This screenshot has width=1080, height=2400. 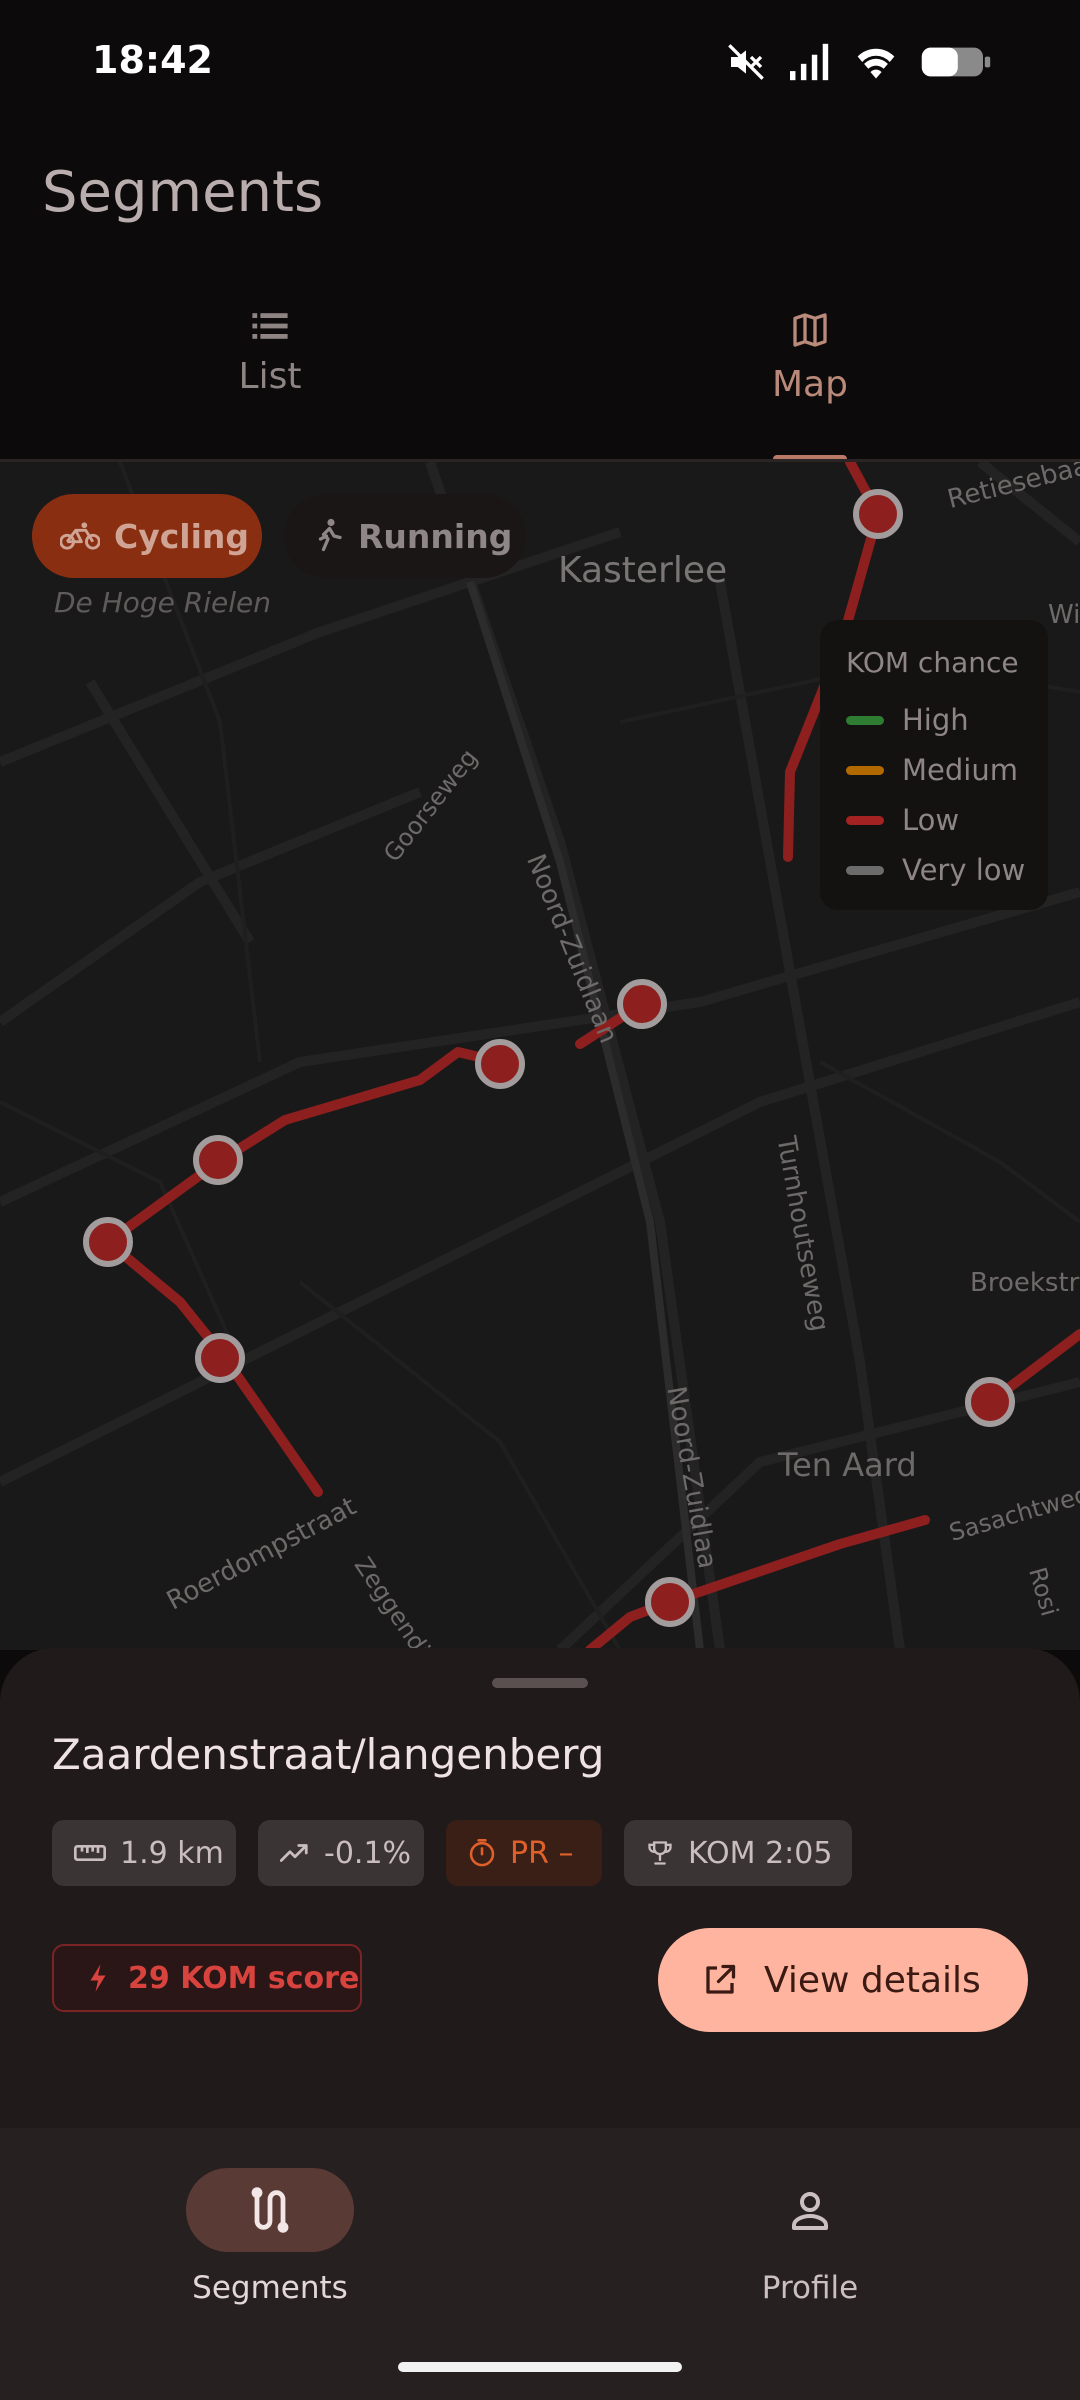 What do you see at coordinates (847, 1465) in the screenshot?
I see `place-label: Ten Aard` at bounding box center [847, 1465].